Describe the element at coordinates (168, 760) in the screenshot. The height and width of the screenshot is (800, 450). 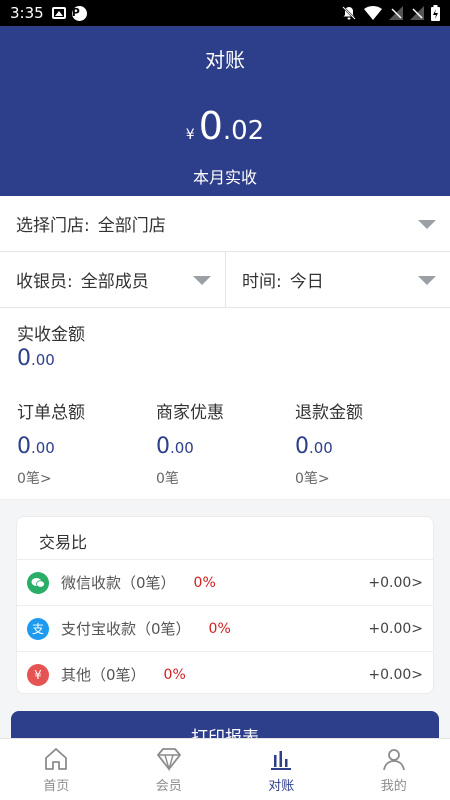
I see `diamond-icon` at that location.